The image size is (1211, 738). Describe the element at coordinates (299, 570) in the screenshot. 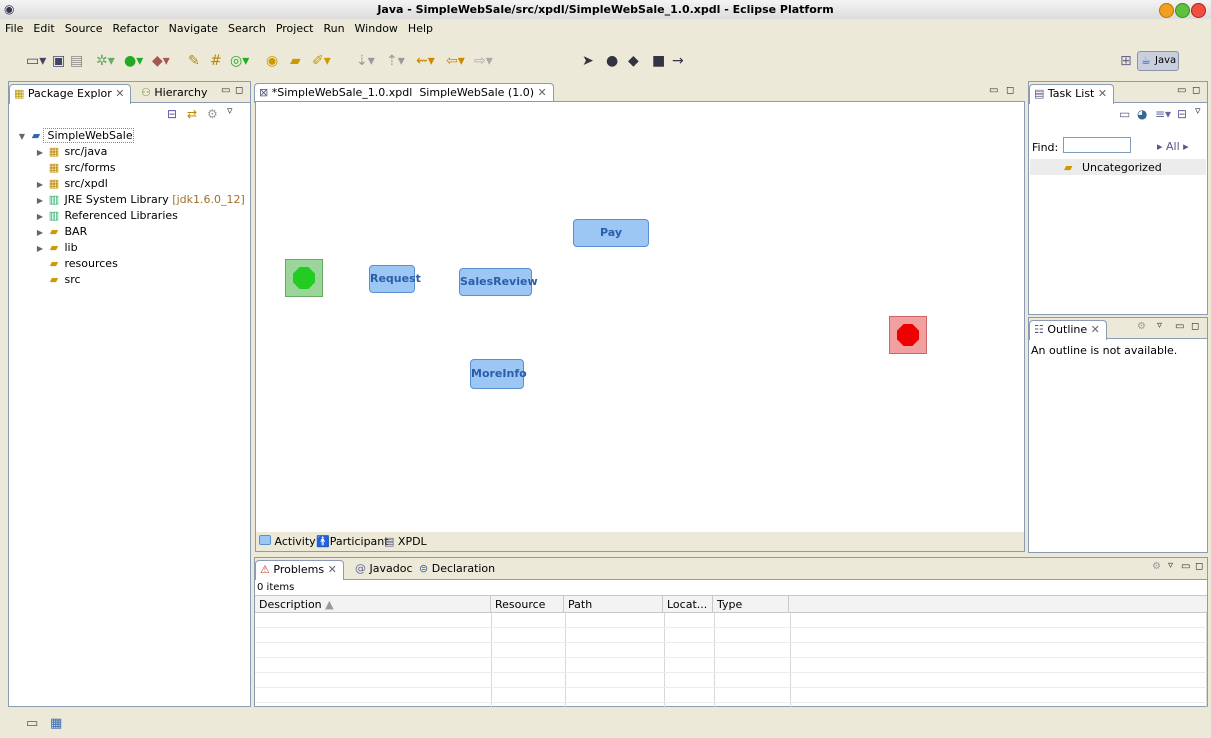

I see `tab-problems: ⚠ Problems ✕` at that location.